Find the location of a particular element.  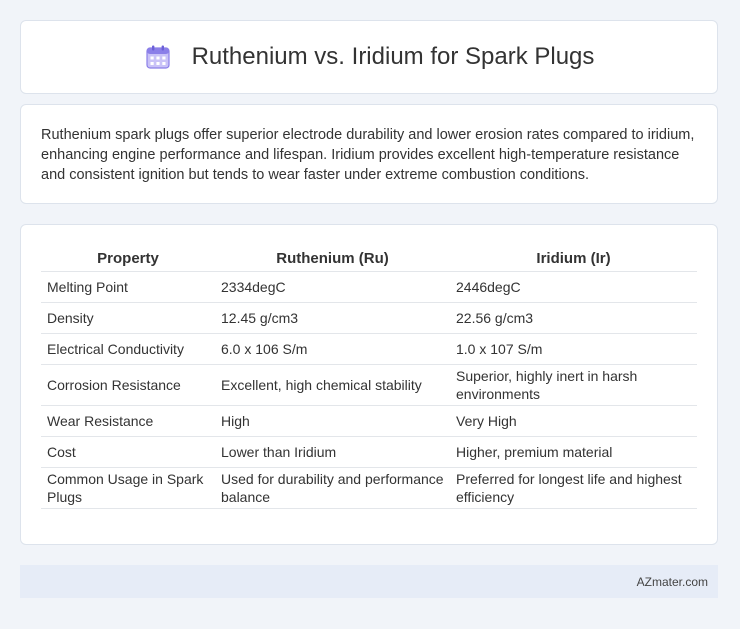

ruthenium-cell: 6.0 x 106 S/m is located at coordinates (332, 349).